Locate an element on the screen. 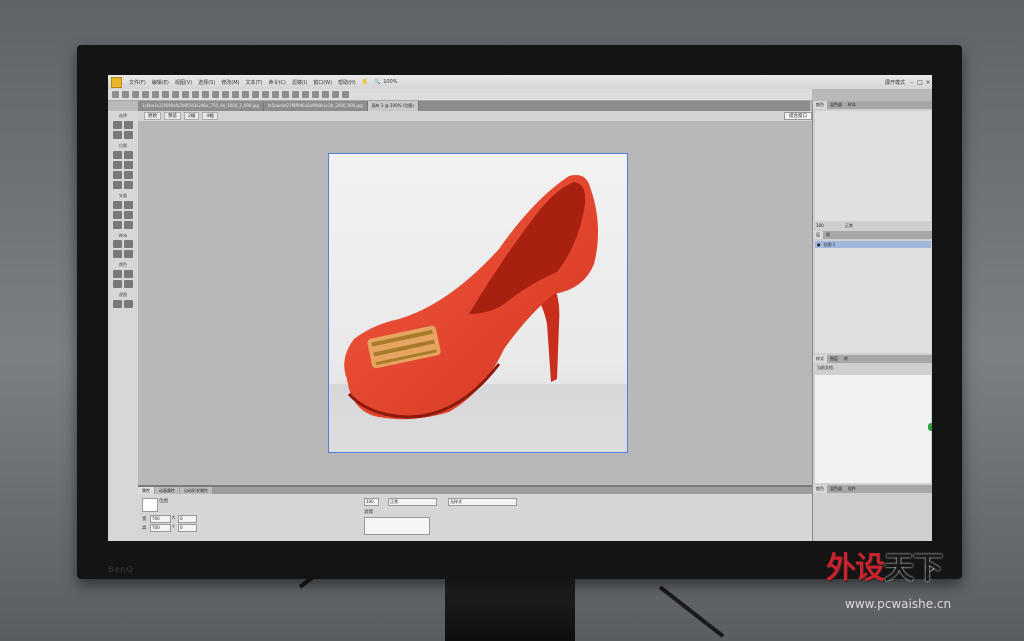 This screenshot has width=1024, height=641. props-tab-autoshape: 自动形状属性 is located at coordinates (196, 490).